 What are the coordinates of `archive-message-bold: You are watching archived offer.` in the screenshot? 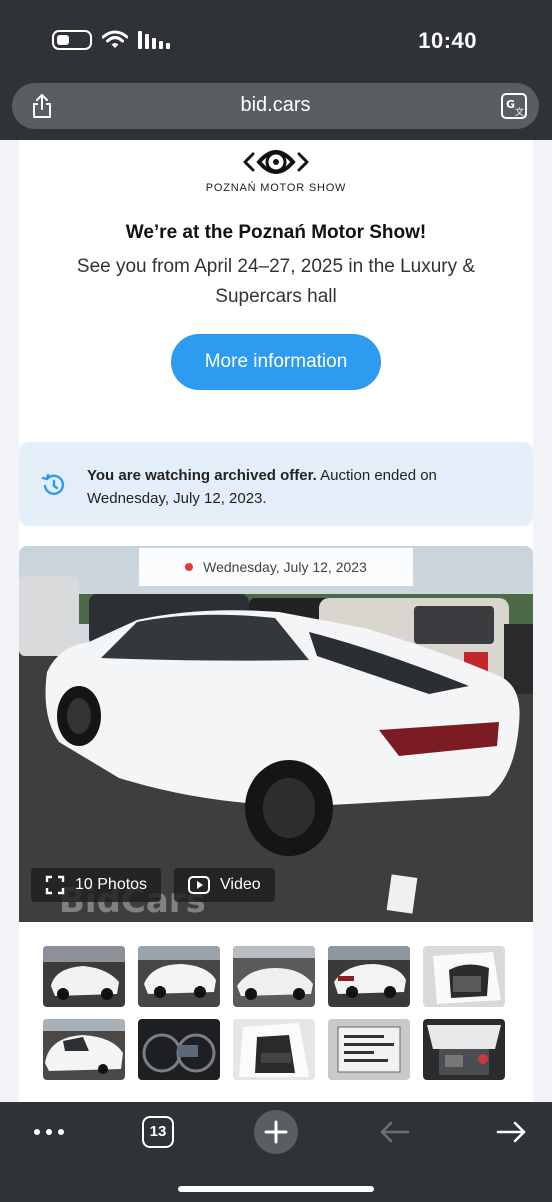 It's located at (202, 475).